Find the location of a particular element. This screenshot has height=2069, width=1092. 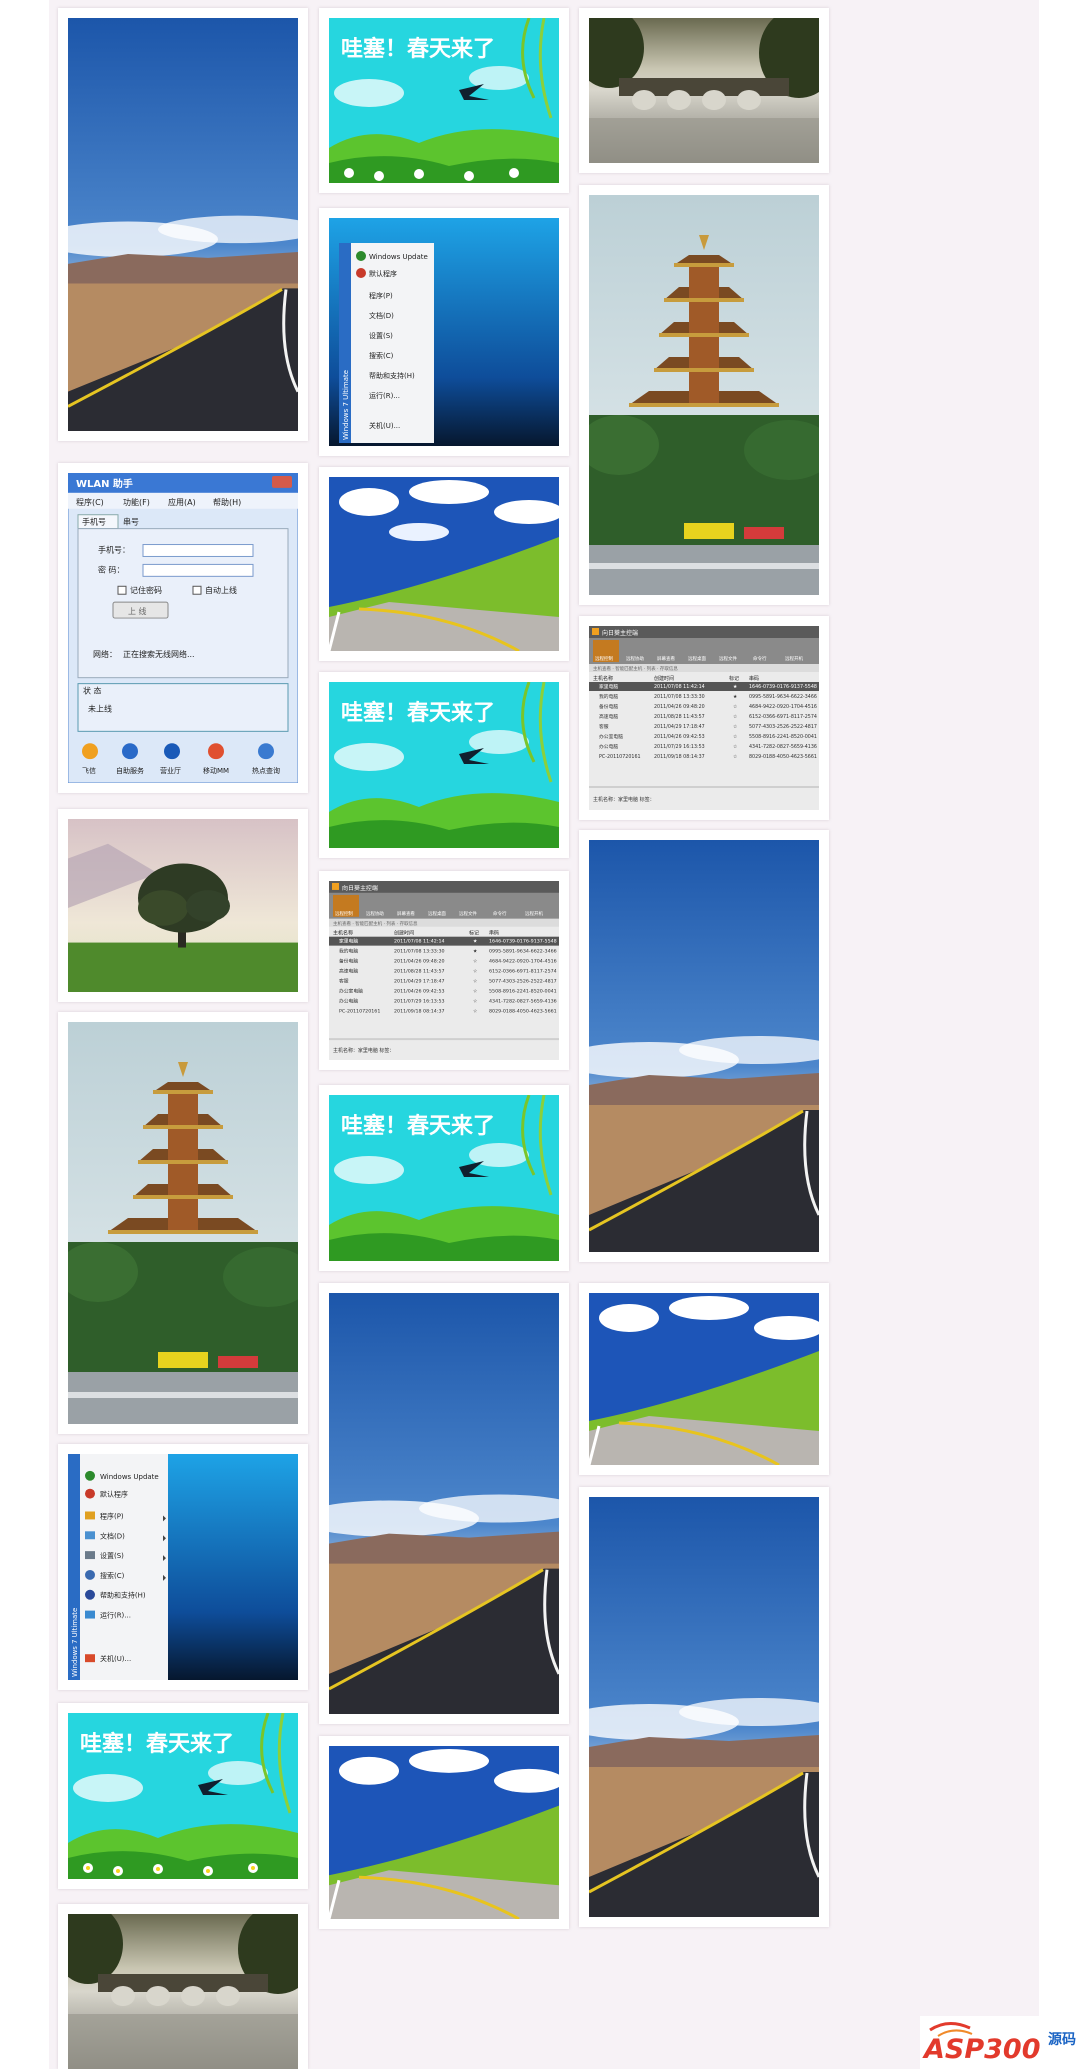

wlan-shortcut: 营业厅 is located at coordinates (170, 770).